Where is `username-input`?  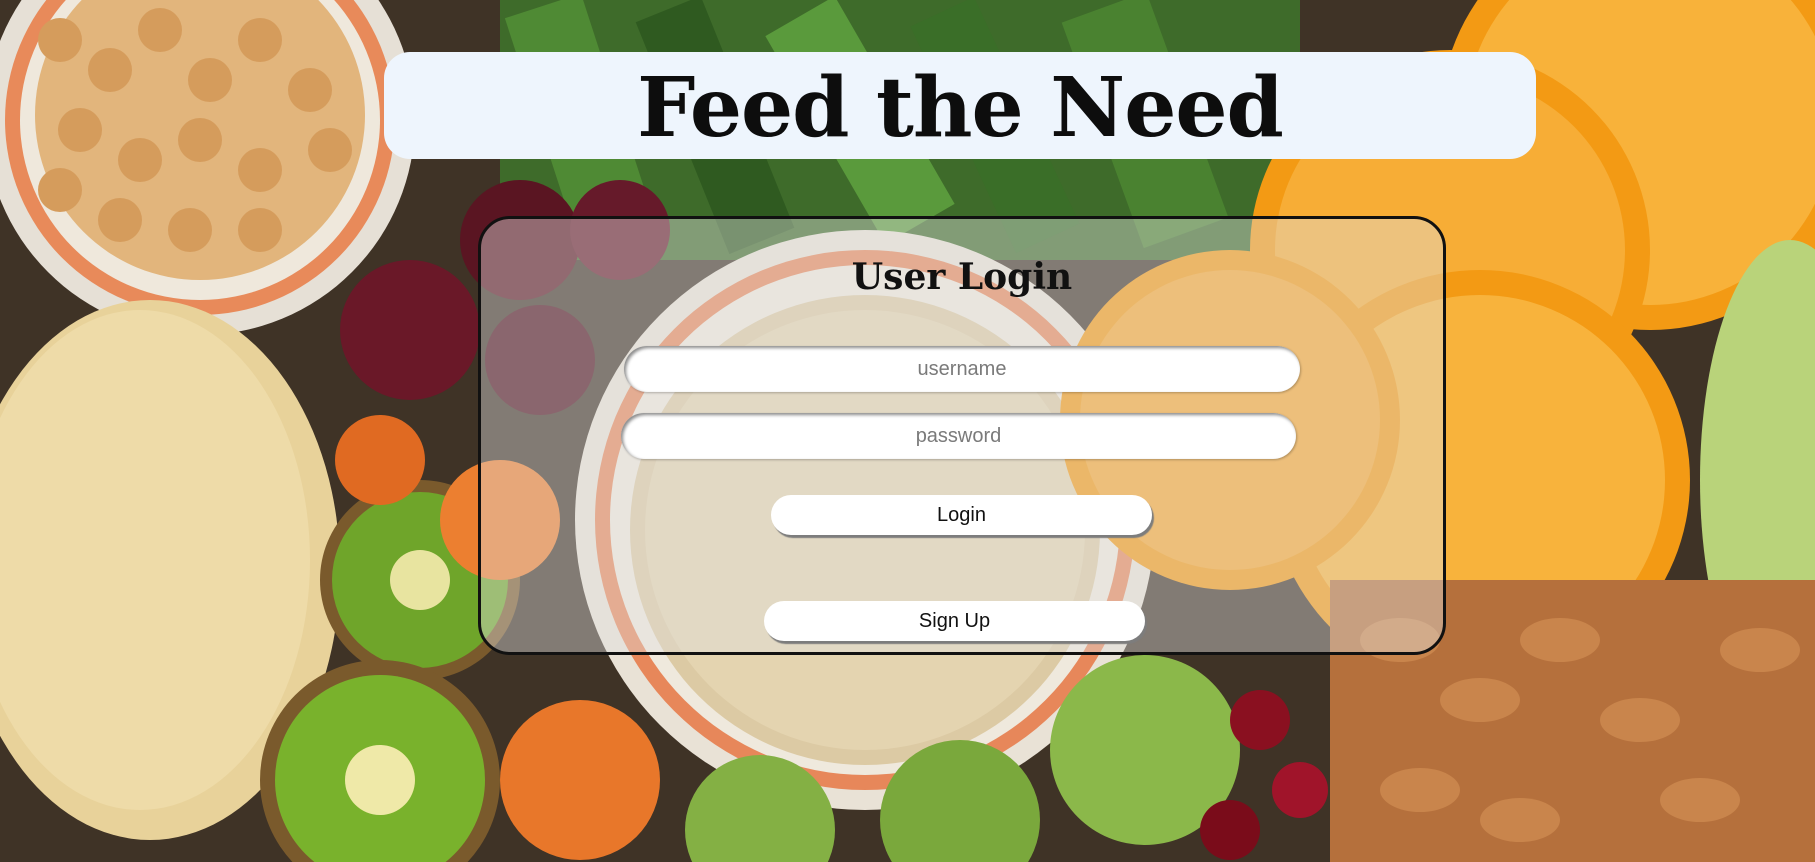
username-input is located at coordinates (962, 369).